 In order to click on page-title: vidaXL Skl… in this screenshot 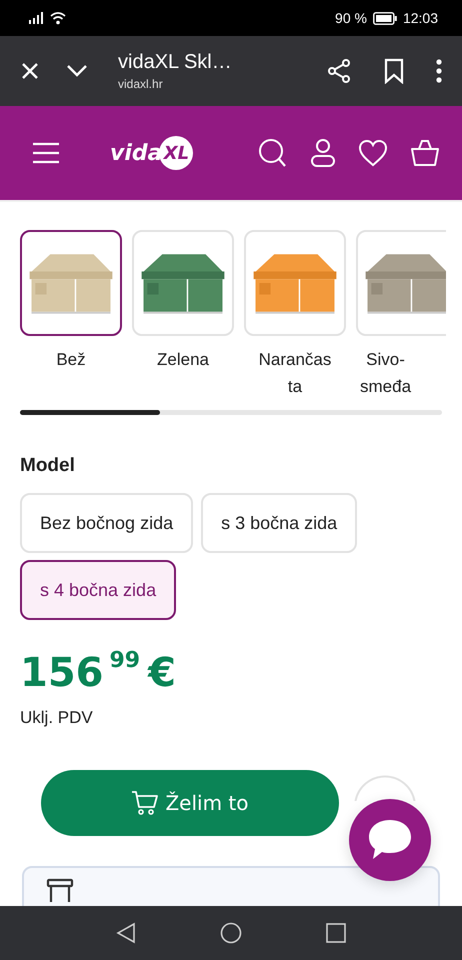, I will do `click(175, 62)`.